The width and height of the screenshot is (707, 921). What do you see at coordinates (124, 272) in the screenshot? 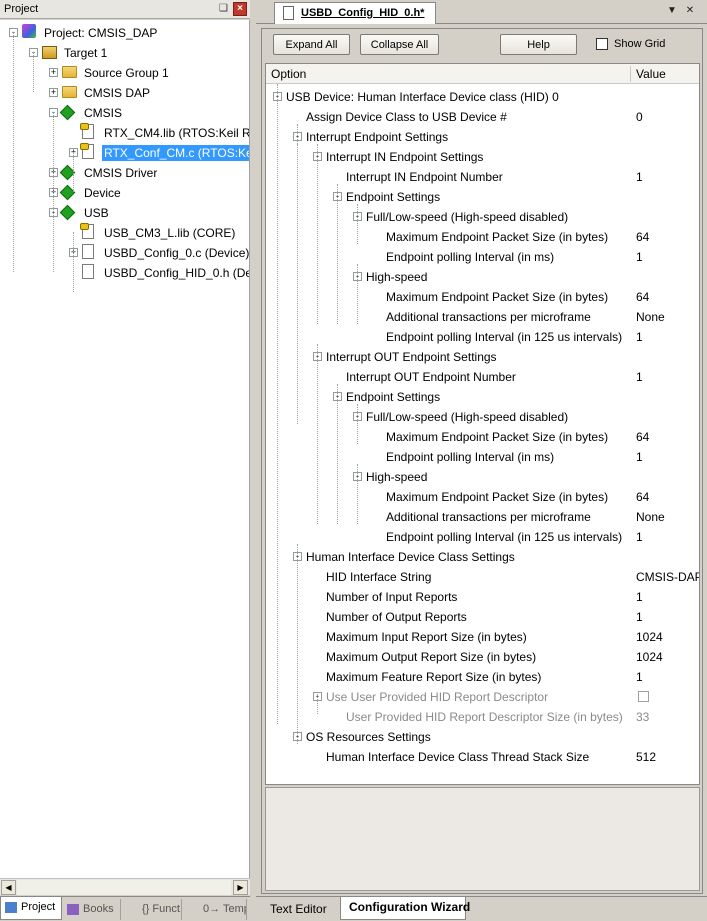
I see `tree-item: USBD_Config_HID_0.h (Dev` at bounding box center [124, 272].